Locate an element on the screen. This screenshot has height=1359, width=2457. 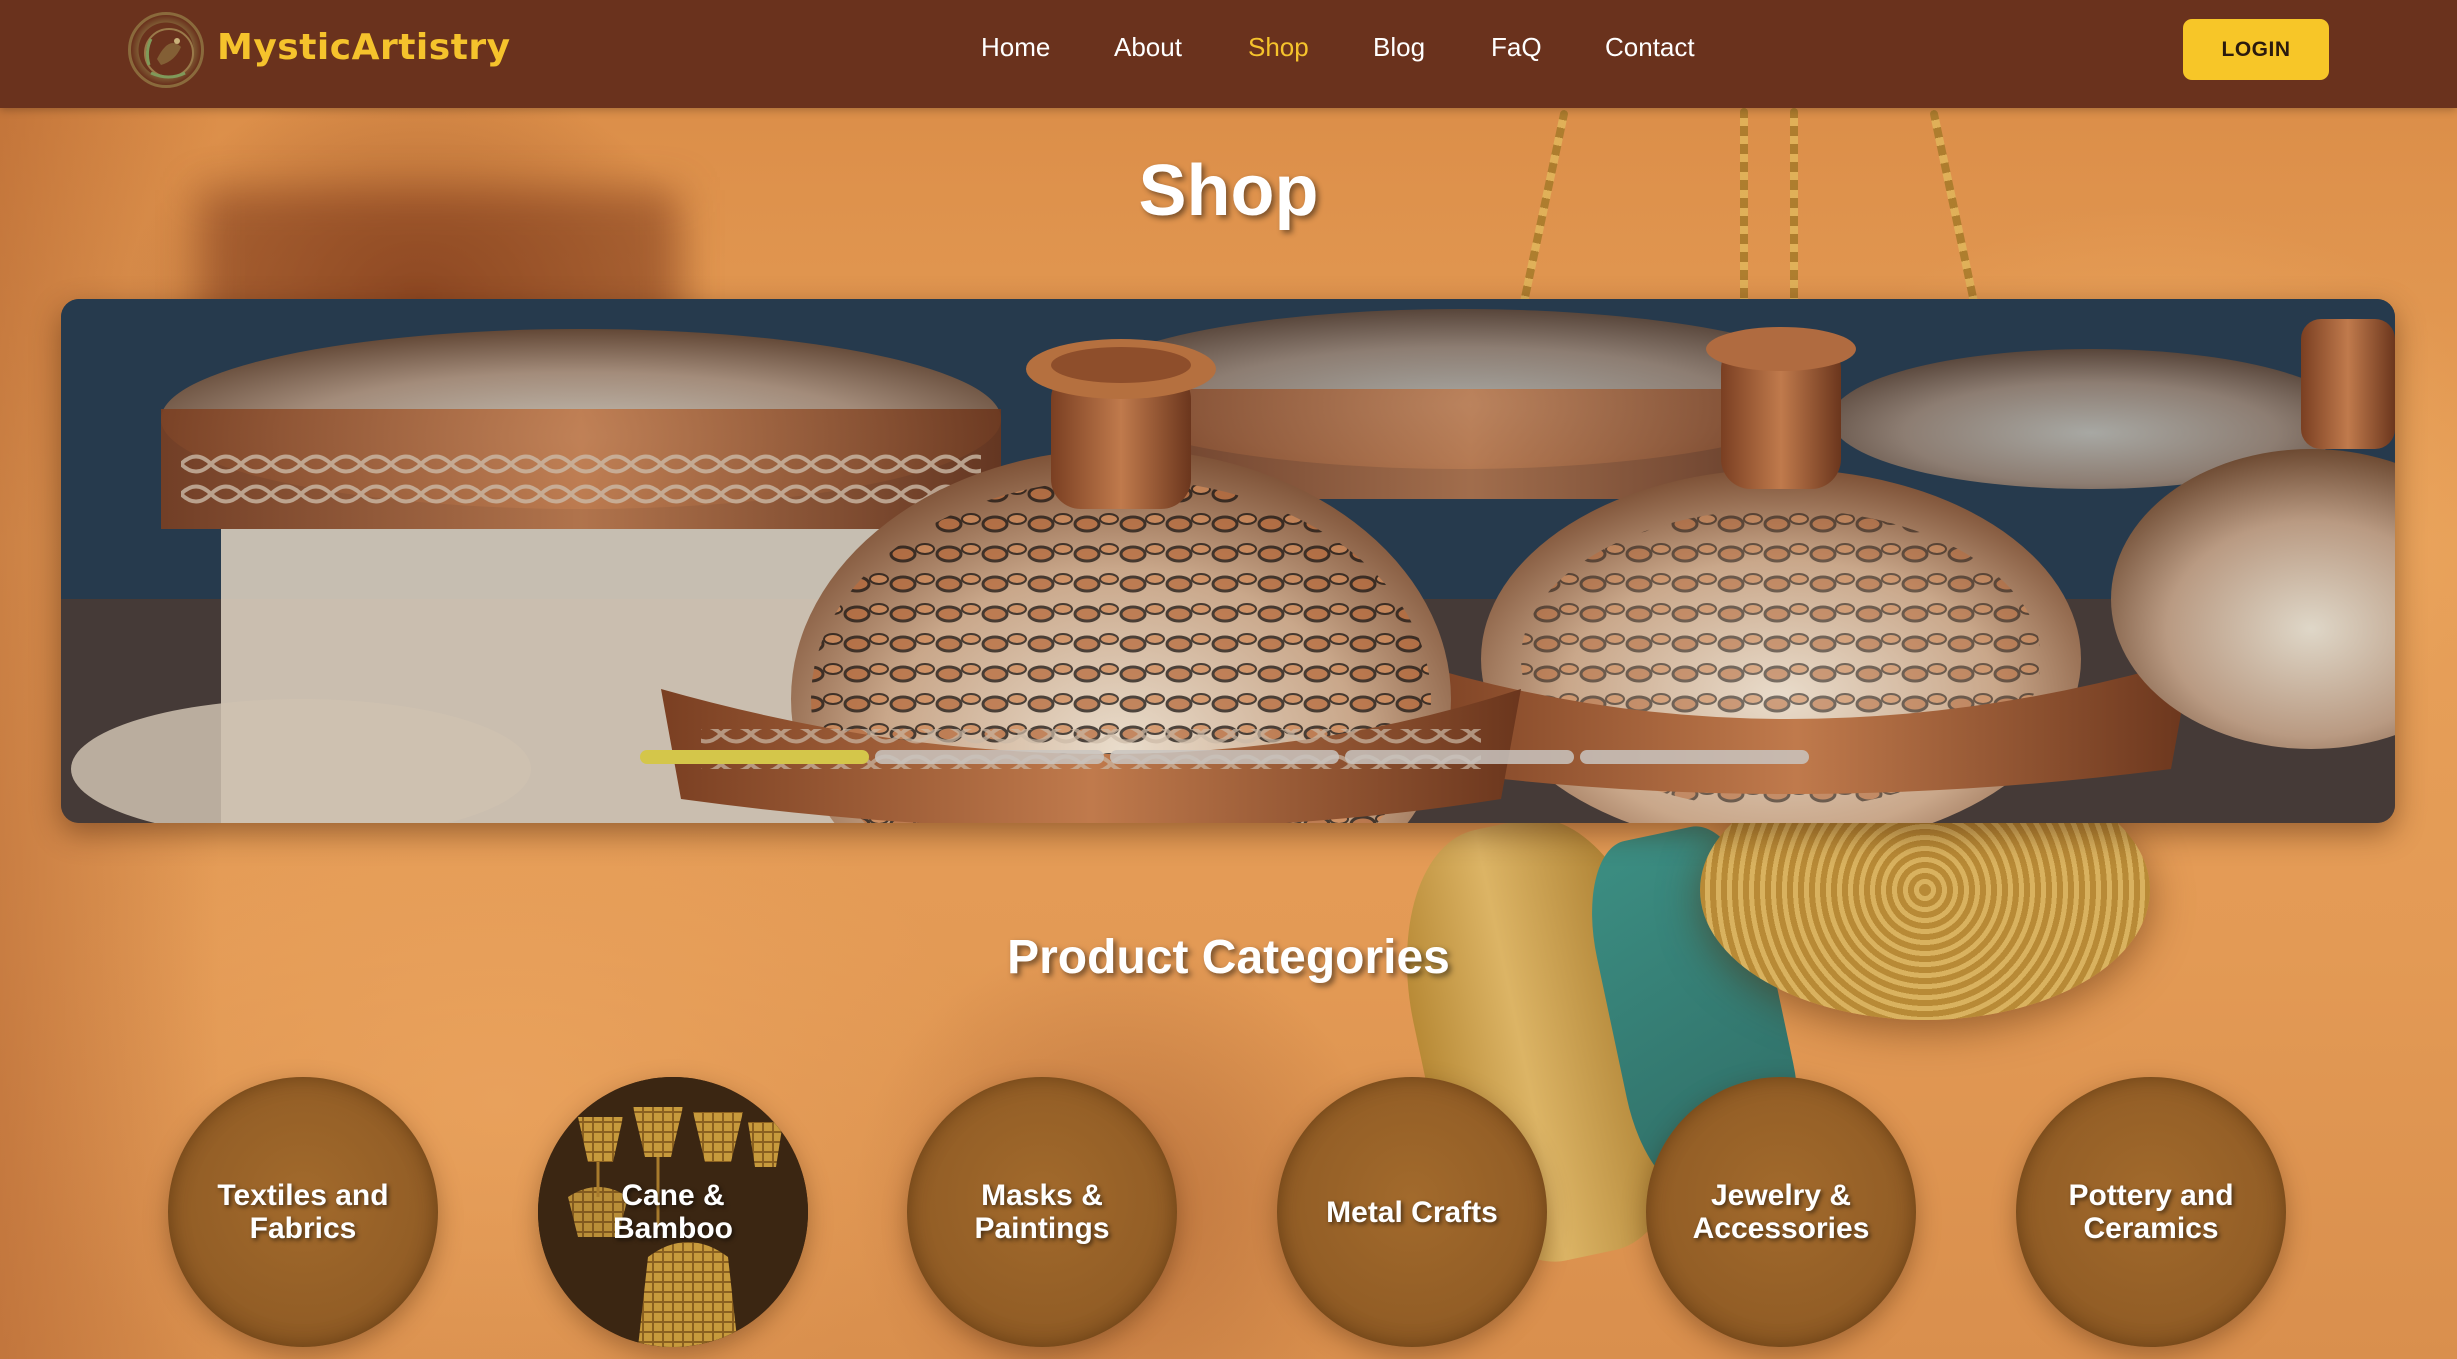
nav-shop: Shop is located at coordinates (1278, 47).